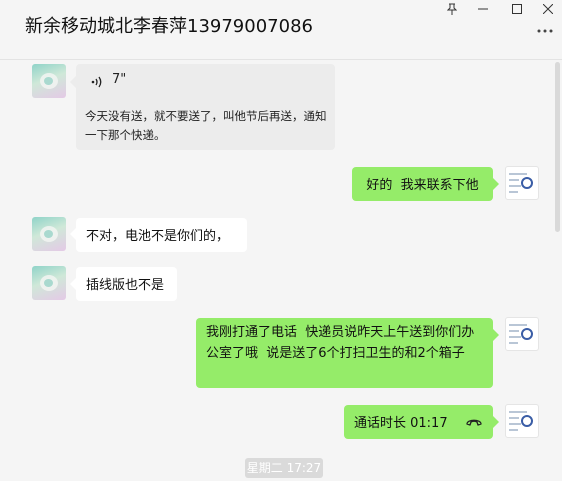  I want to click on voice-duration: 7", so click(119, 79).